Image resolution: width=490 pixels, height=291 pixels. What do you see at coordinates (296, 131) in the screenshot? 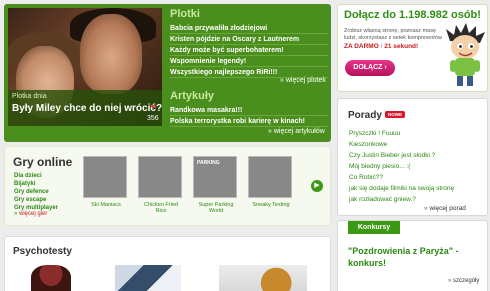
I see `more-artykuly-link: więcej artykułów` at bounding box center [296, 131].